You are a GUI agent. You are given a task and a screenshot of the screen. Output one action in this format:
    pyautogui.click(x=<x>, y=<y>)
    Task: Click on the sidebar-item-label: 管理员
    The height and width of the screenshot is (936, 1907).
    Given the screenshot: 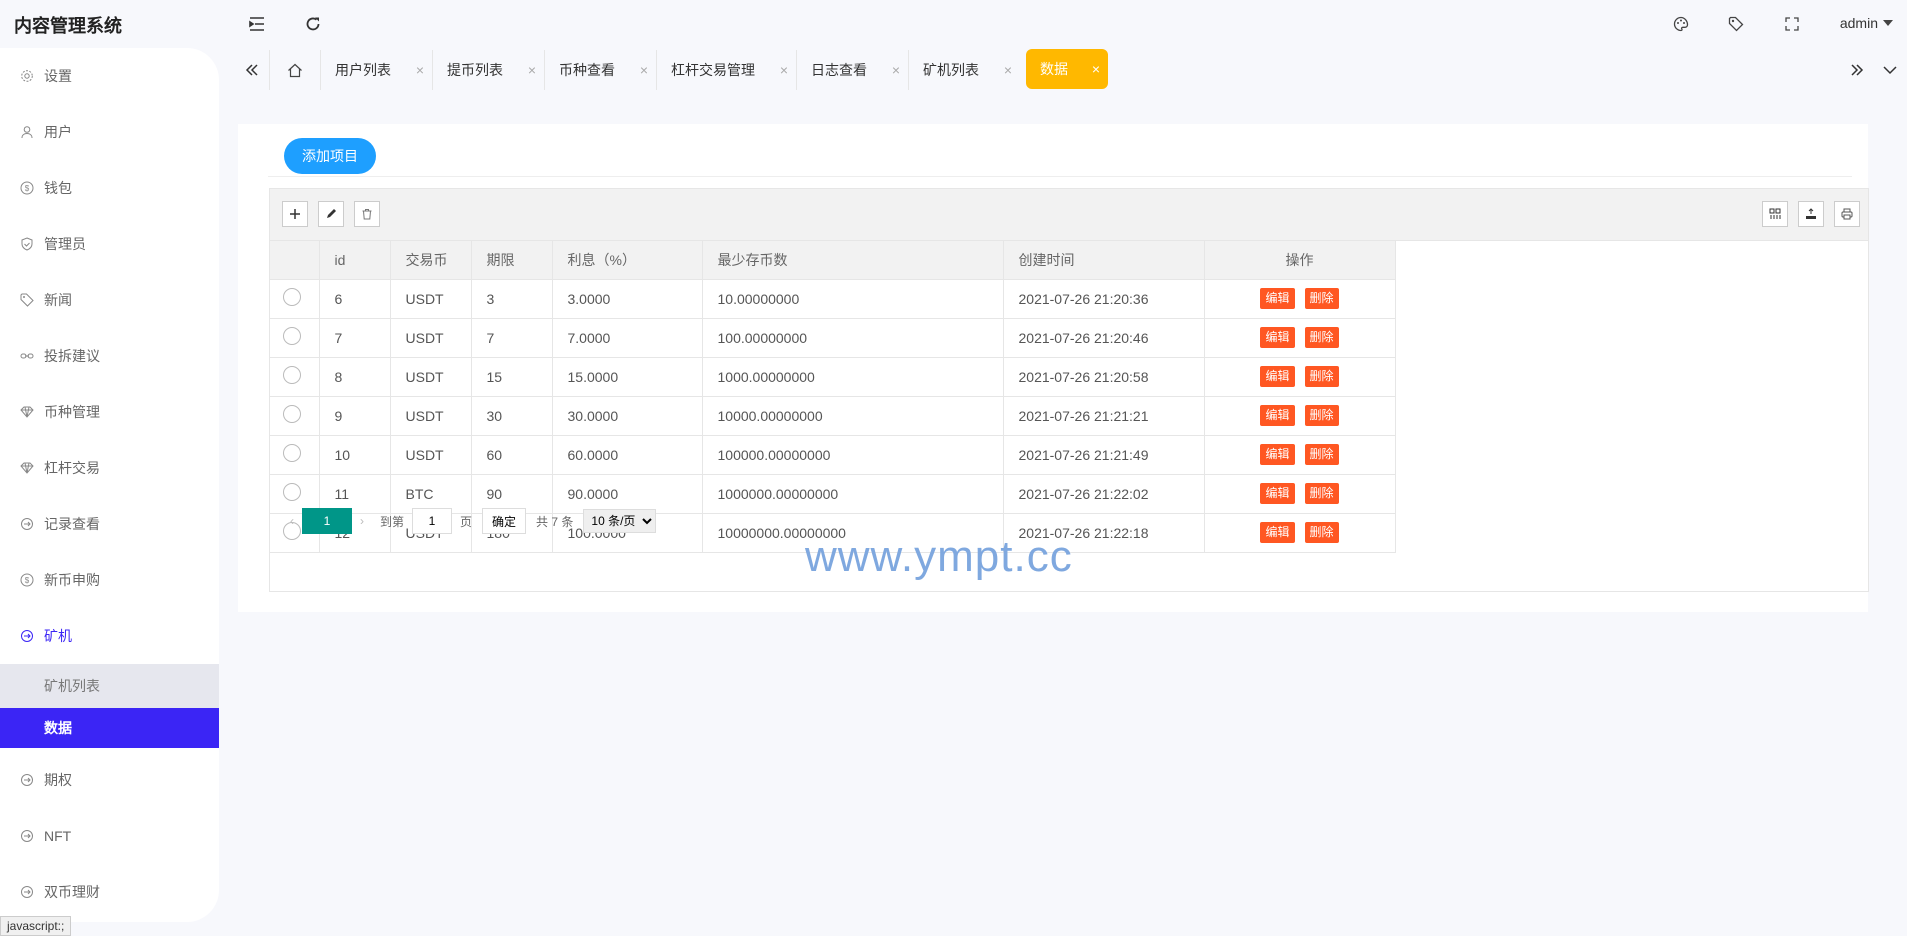 What is the action you would take?
    pyautogui.click(x=65, y=244)
    